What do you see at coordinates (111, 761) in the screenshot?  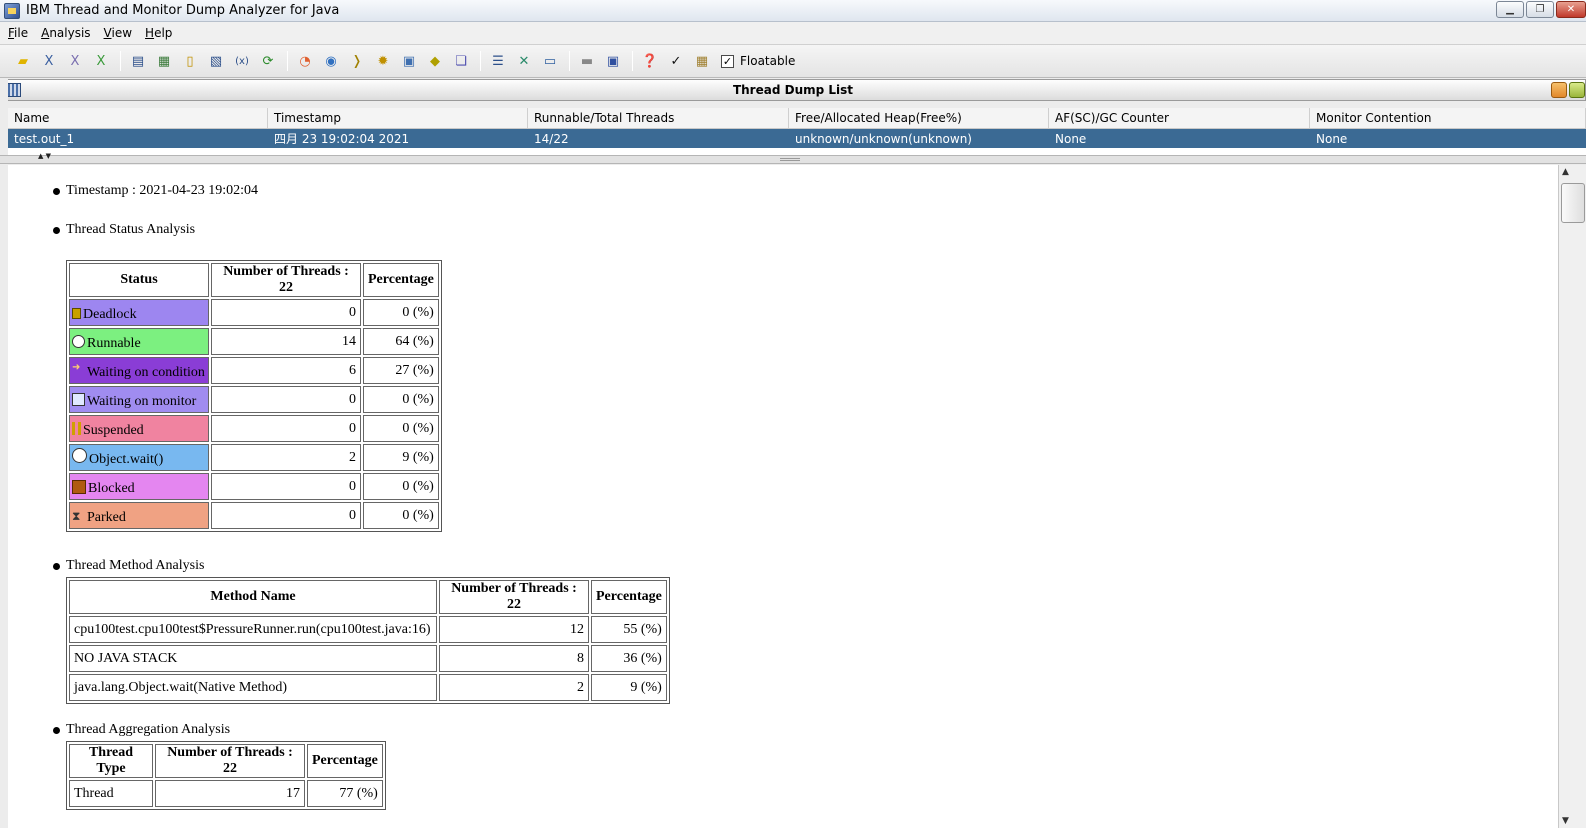 I see `thread-type-header: Thread Type` at bounding box center [111, 761].